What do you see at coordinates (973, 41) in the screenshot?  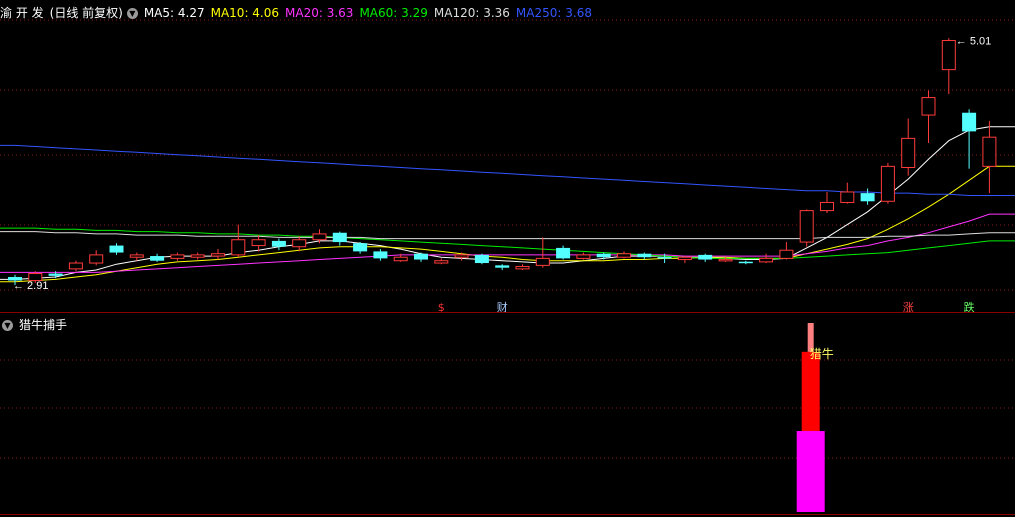 I see `high-price-label: ← 5.01` at bounding box center [973, 41].